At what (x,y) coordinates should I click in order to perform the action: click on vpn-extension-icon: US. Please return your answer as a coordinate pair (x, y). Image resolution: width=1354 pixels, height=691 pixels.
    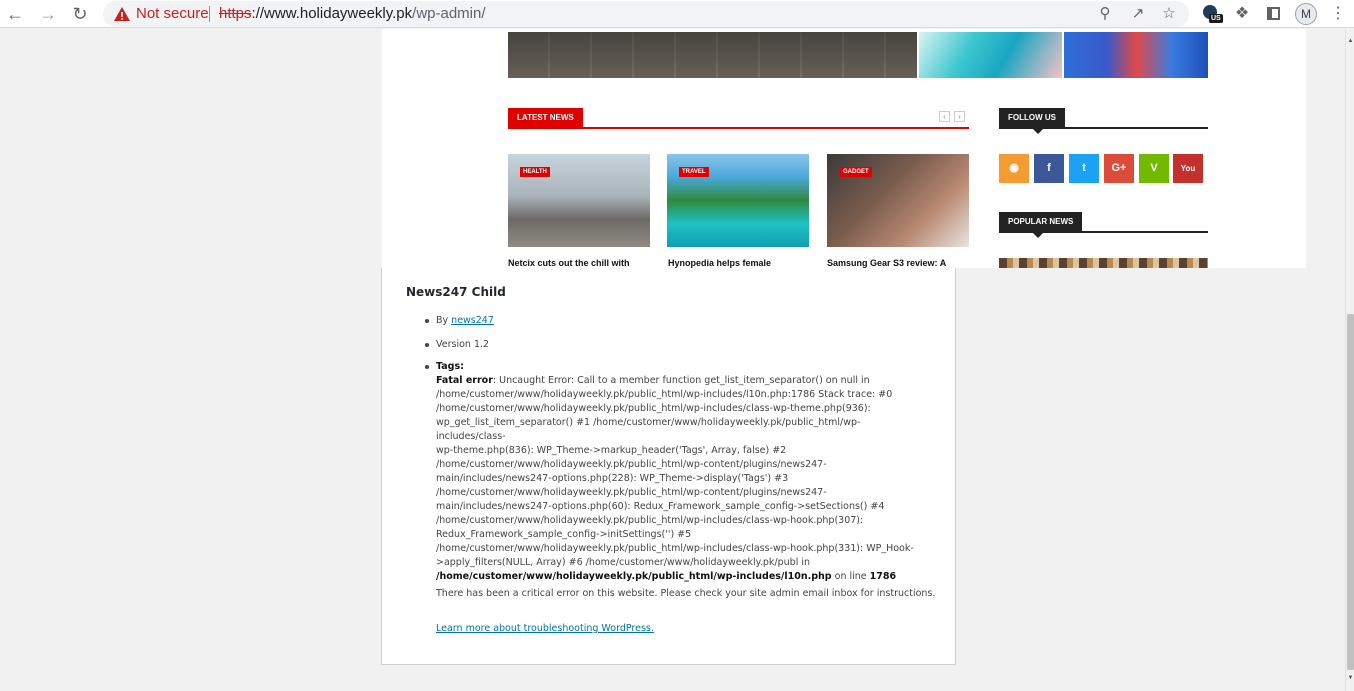
    Looking at the image, I should click on (1211, 14).